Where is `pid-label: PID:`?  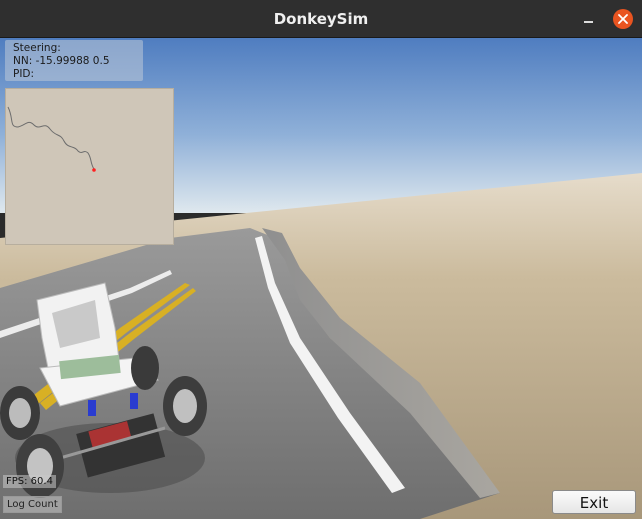
pid-label: PID: is located at coordinates (24, 74).